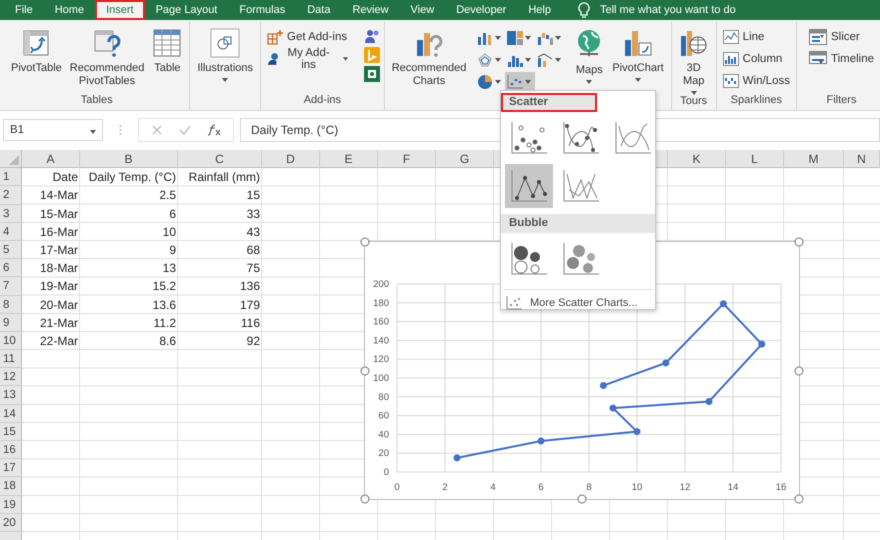 The image size is (880, 540). I want to click on ribbon-button: My Add-ins, so click(307, 59).